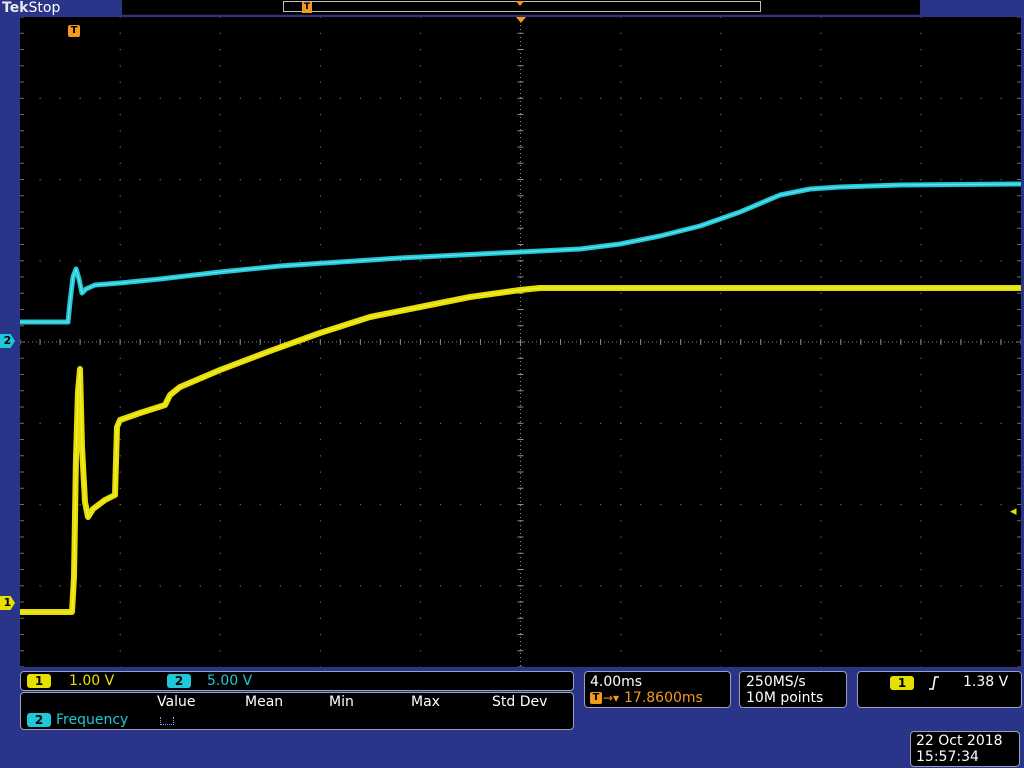 Image resolution: width=1024 pixels, height=768 pixels. Describe the element at coordinates (939, 689) in the screenshot. I see `trigger-panel: 1 1.38 V` at that location.